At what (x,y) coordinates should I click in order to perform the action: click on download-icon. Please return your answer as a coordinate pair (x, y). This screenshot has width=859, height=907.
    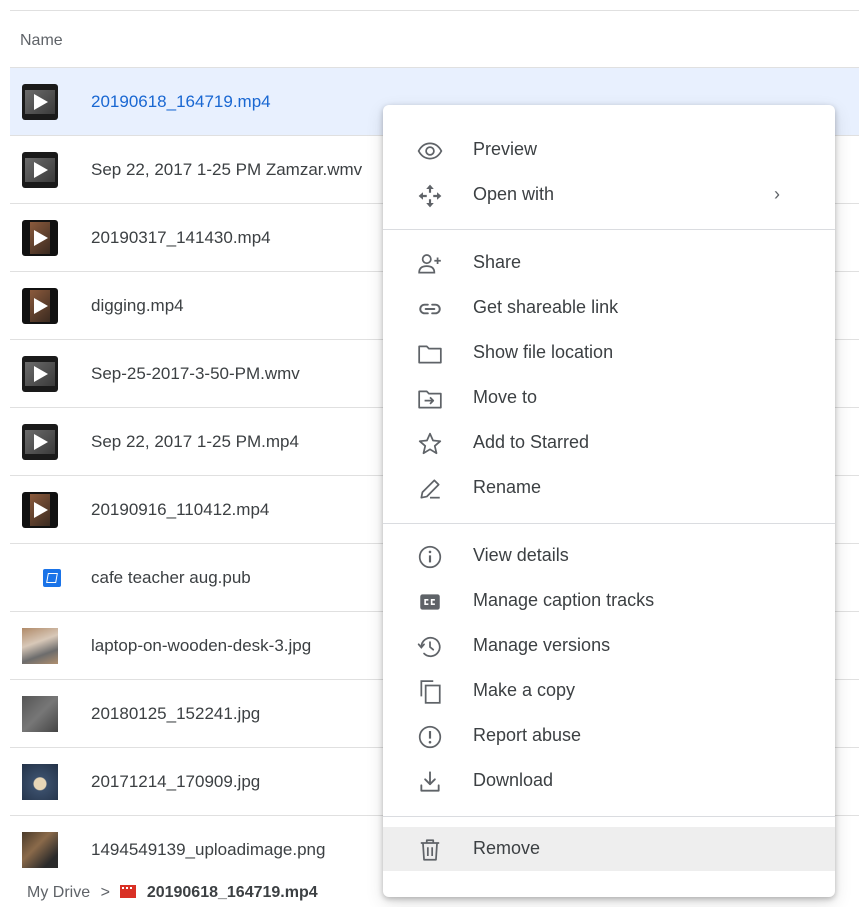
    Looking at the image, I should click on (430, 782).